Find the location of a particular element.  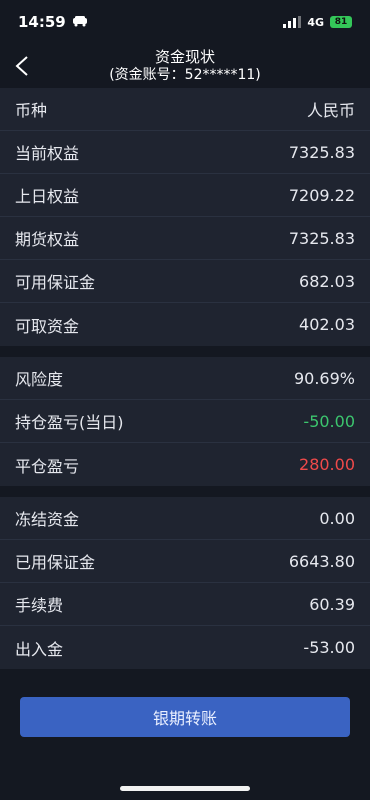

button-label: 银期转账 is located at coordinates (184, 718).